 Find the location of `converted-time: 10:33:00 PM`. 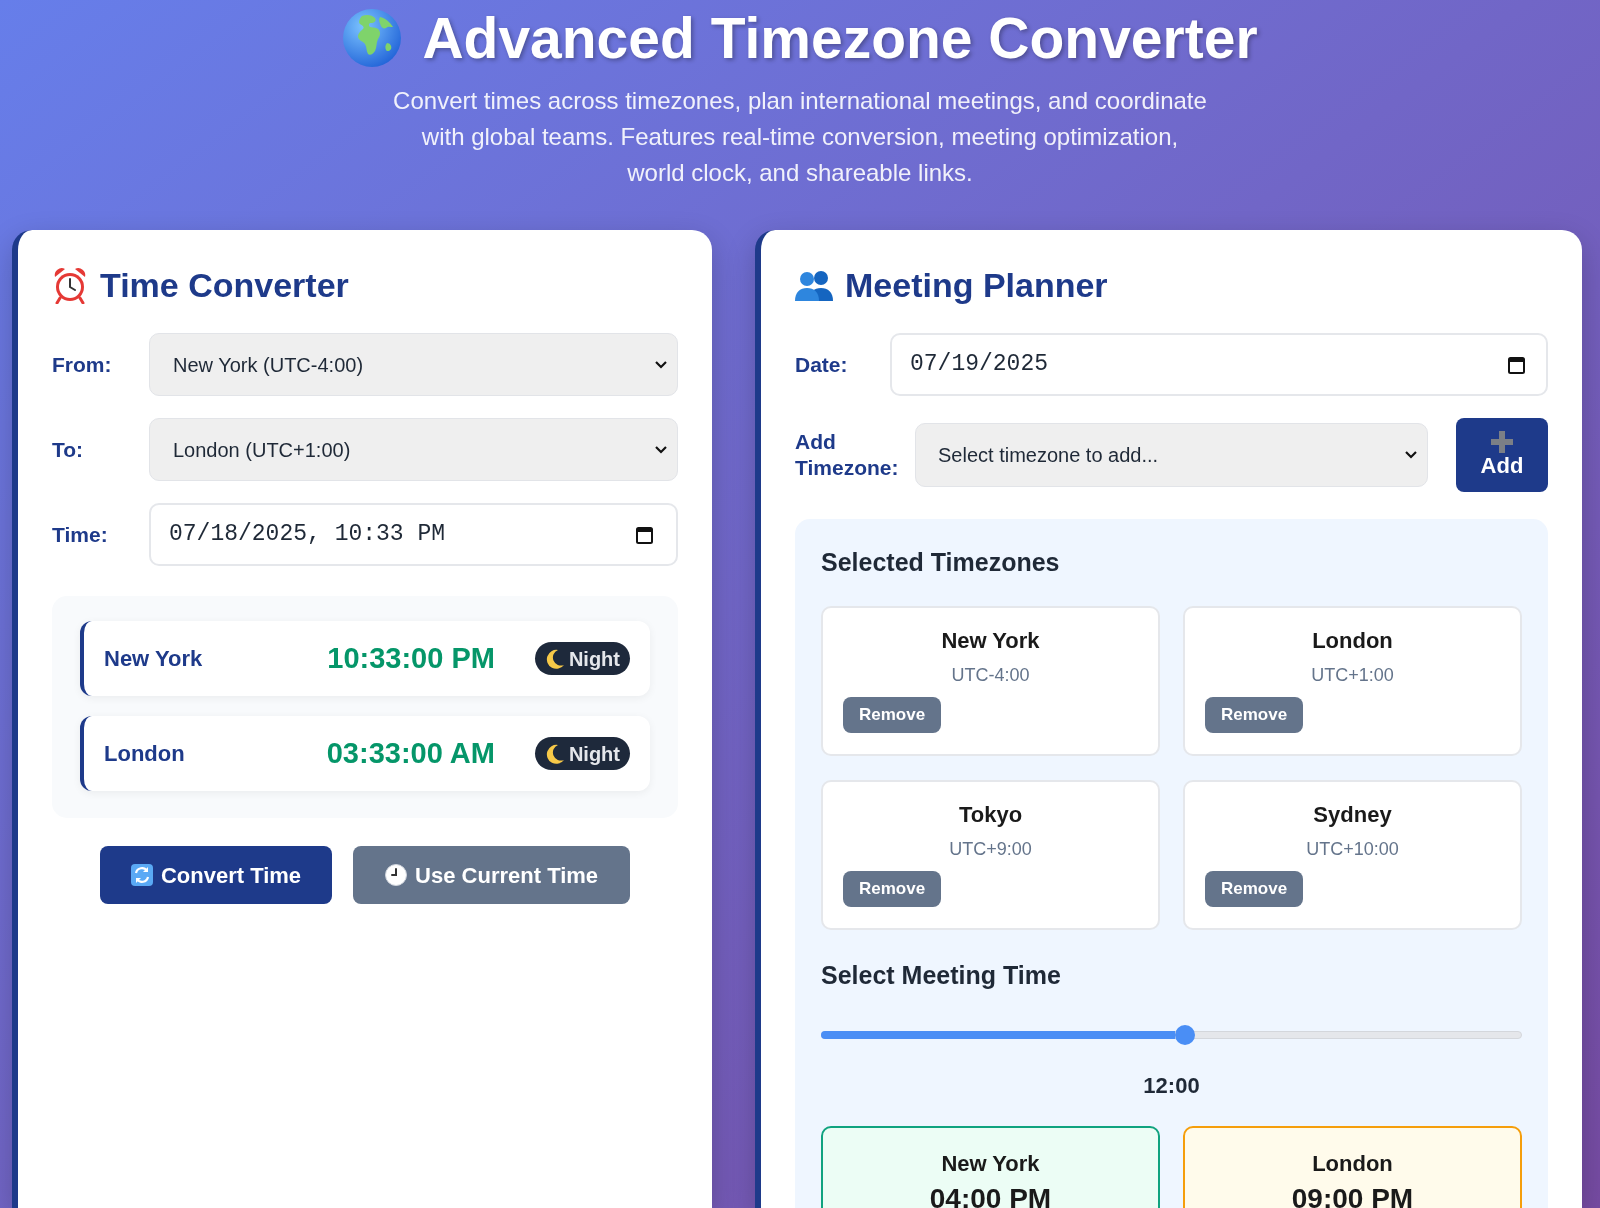

converted-time: 10:33:00 PM is located at coordinates (411, 658).